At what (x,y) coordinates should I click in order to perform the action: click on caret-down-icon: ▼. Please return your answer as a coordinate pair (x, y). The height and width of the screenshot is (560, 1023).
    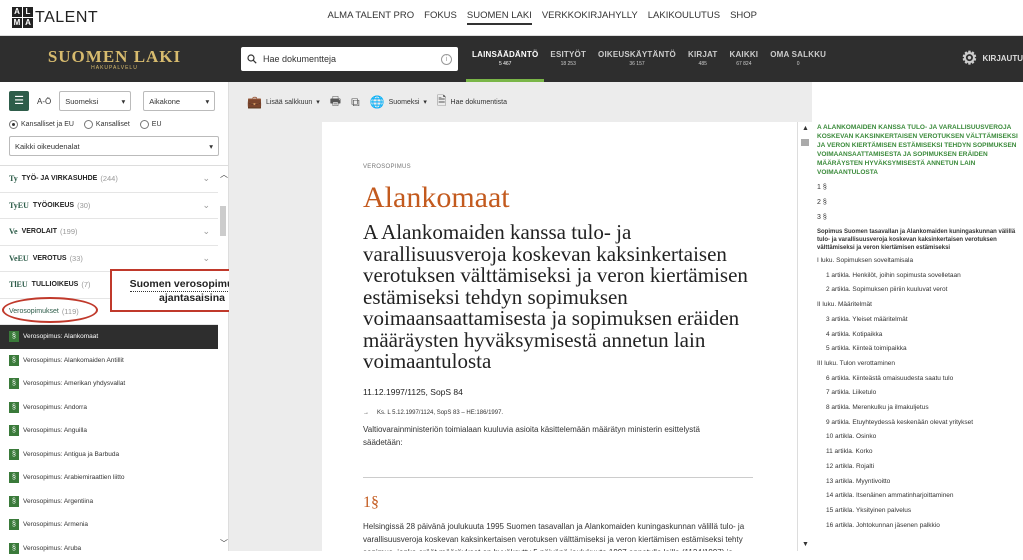
    Looking at the image, I should click on (805, 544).